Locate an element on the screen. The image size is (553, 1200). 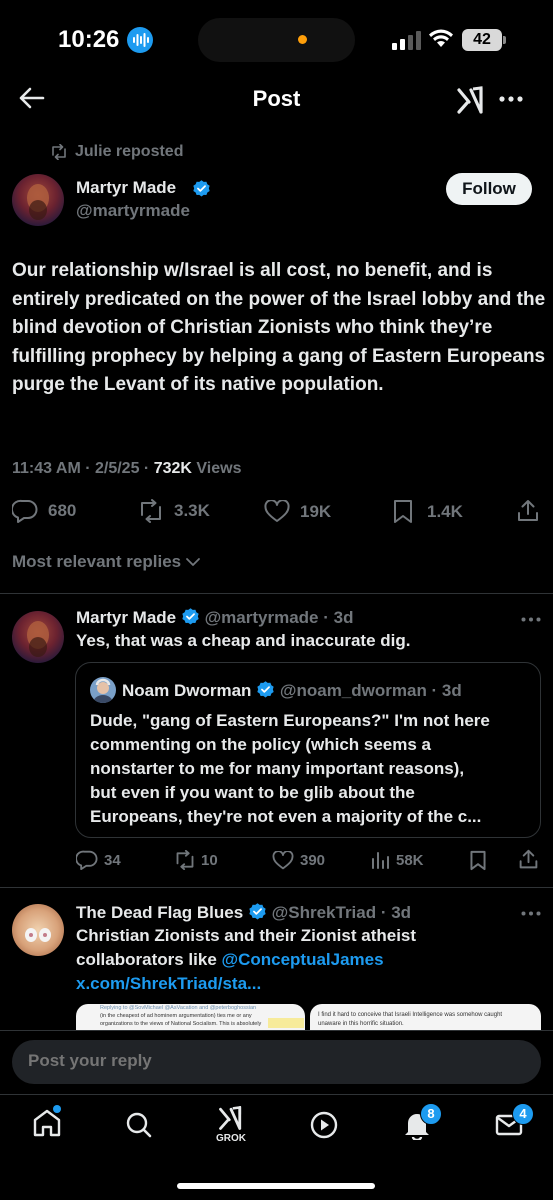
repost-label: Julie reposted is located at coordinates (129, 151).